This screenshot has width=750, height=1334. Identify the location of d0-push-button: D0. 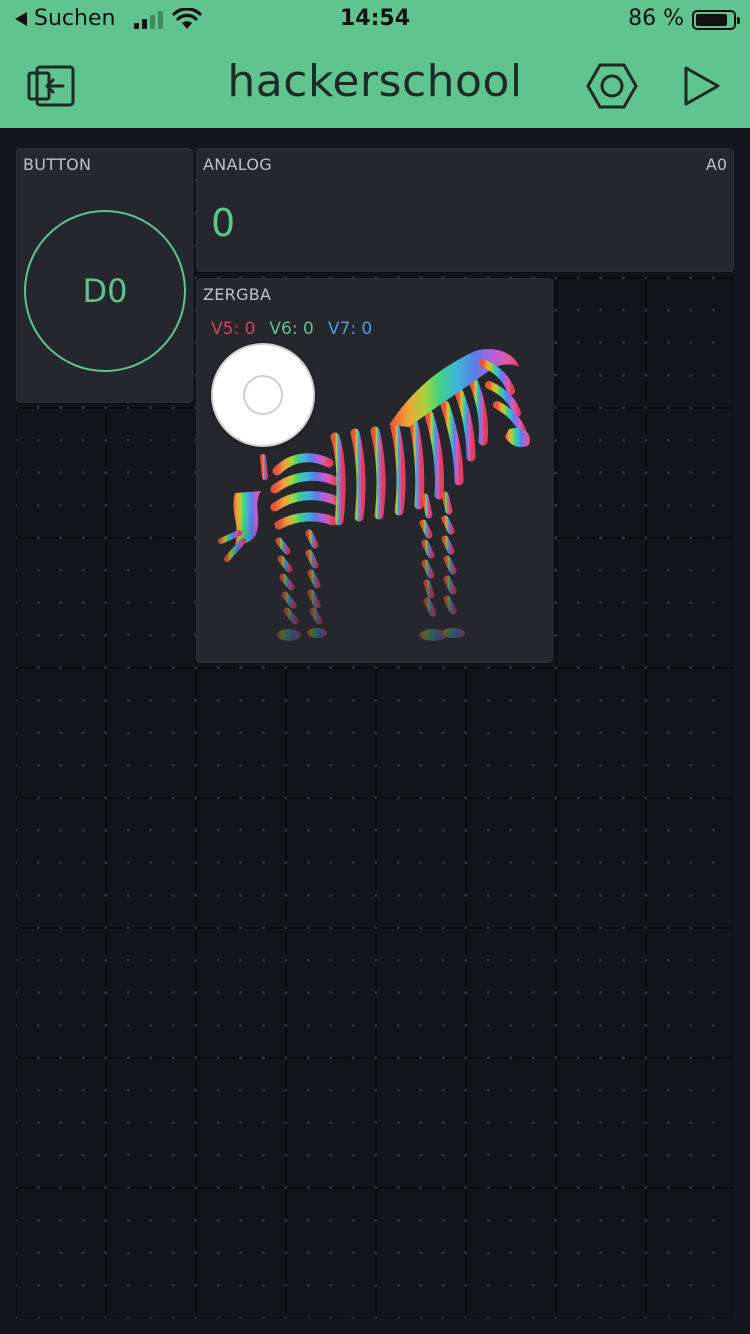
(105, 291).